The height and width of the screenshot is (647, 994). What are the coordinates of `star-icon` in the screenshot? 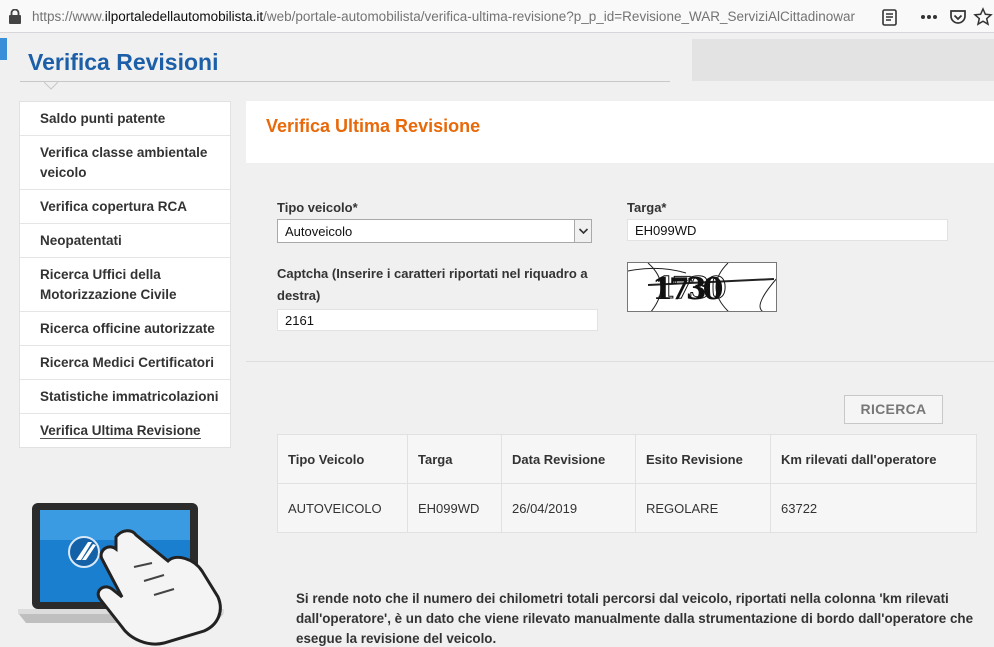 It's located at (983, 17).